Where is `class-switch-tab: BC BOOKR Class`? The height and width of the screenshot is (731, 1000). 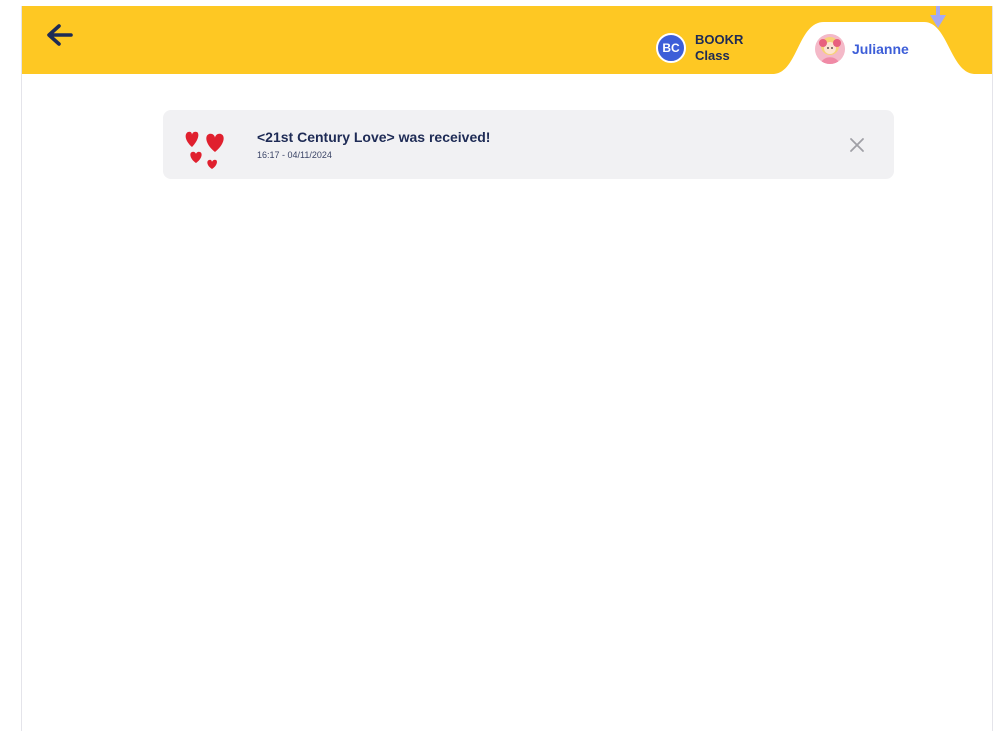 class-switch-tab: BC BOOKR Class is located at coordinates (710, 48).